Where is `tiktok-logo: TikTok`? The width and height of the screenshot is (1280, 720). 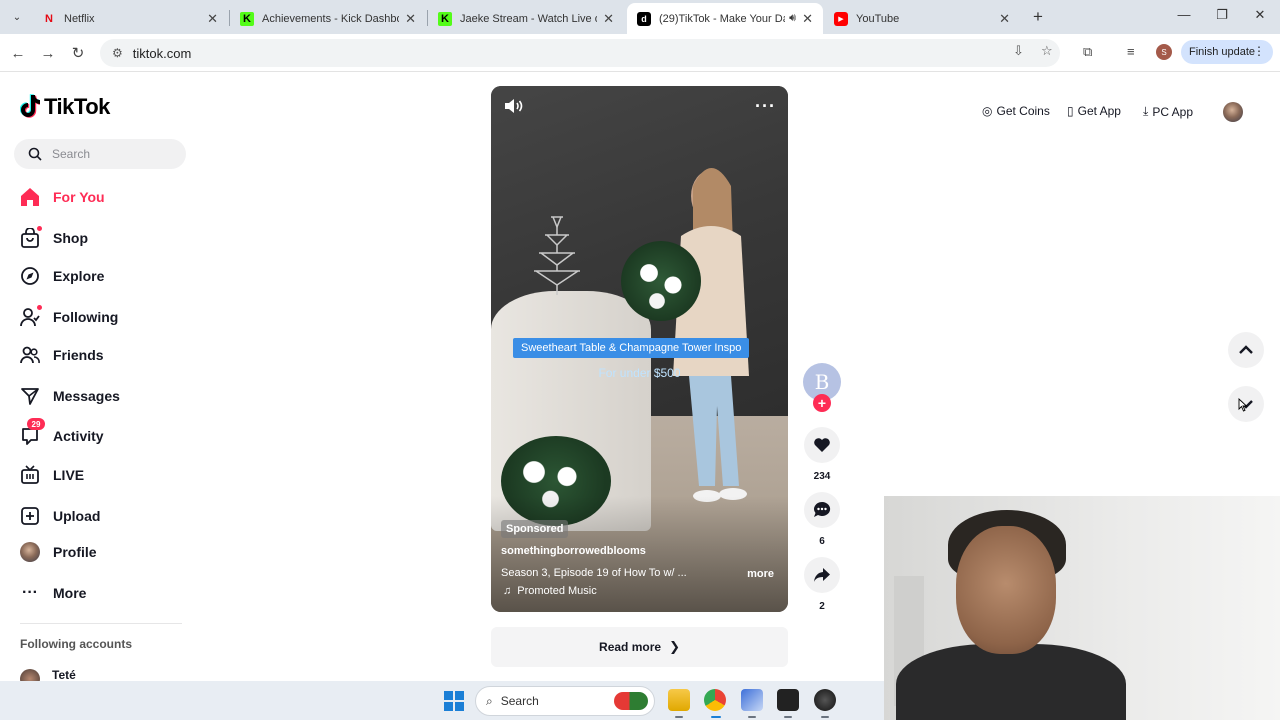 tiktok-logo: TikTok is located at coordinates (64, 107).